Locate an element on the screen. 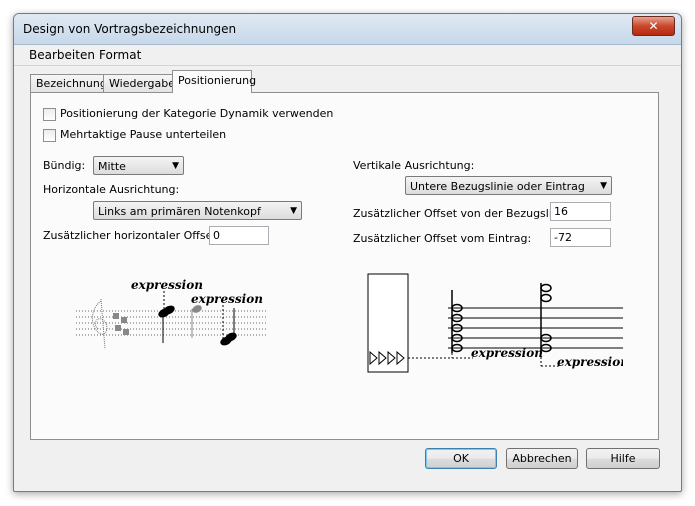 This screenshot has width=695, height=506. horizontal-preview: expression expression is located at coordinates (171, 314).